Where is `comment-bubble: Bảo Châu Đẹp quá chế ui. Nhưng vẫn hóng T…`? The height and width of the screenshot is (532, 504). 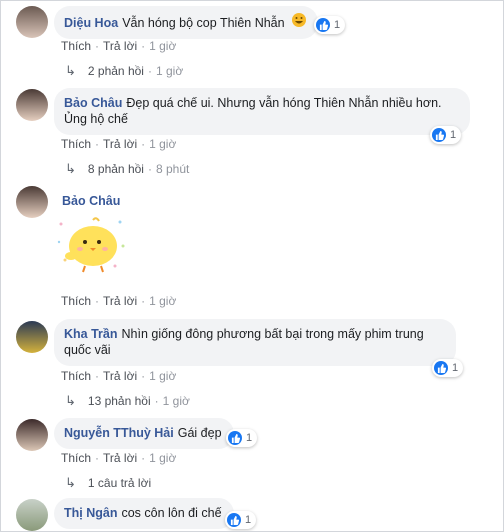
comment-bubble: Bảo Châu Đẹp quá chế ui. Nhưng vẫn hóng T… is located at coordinates (262, 111).